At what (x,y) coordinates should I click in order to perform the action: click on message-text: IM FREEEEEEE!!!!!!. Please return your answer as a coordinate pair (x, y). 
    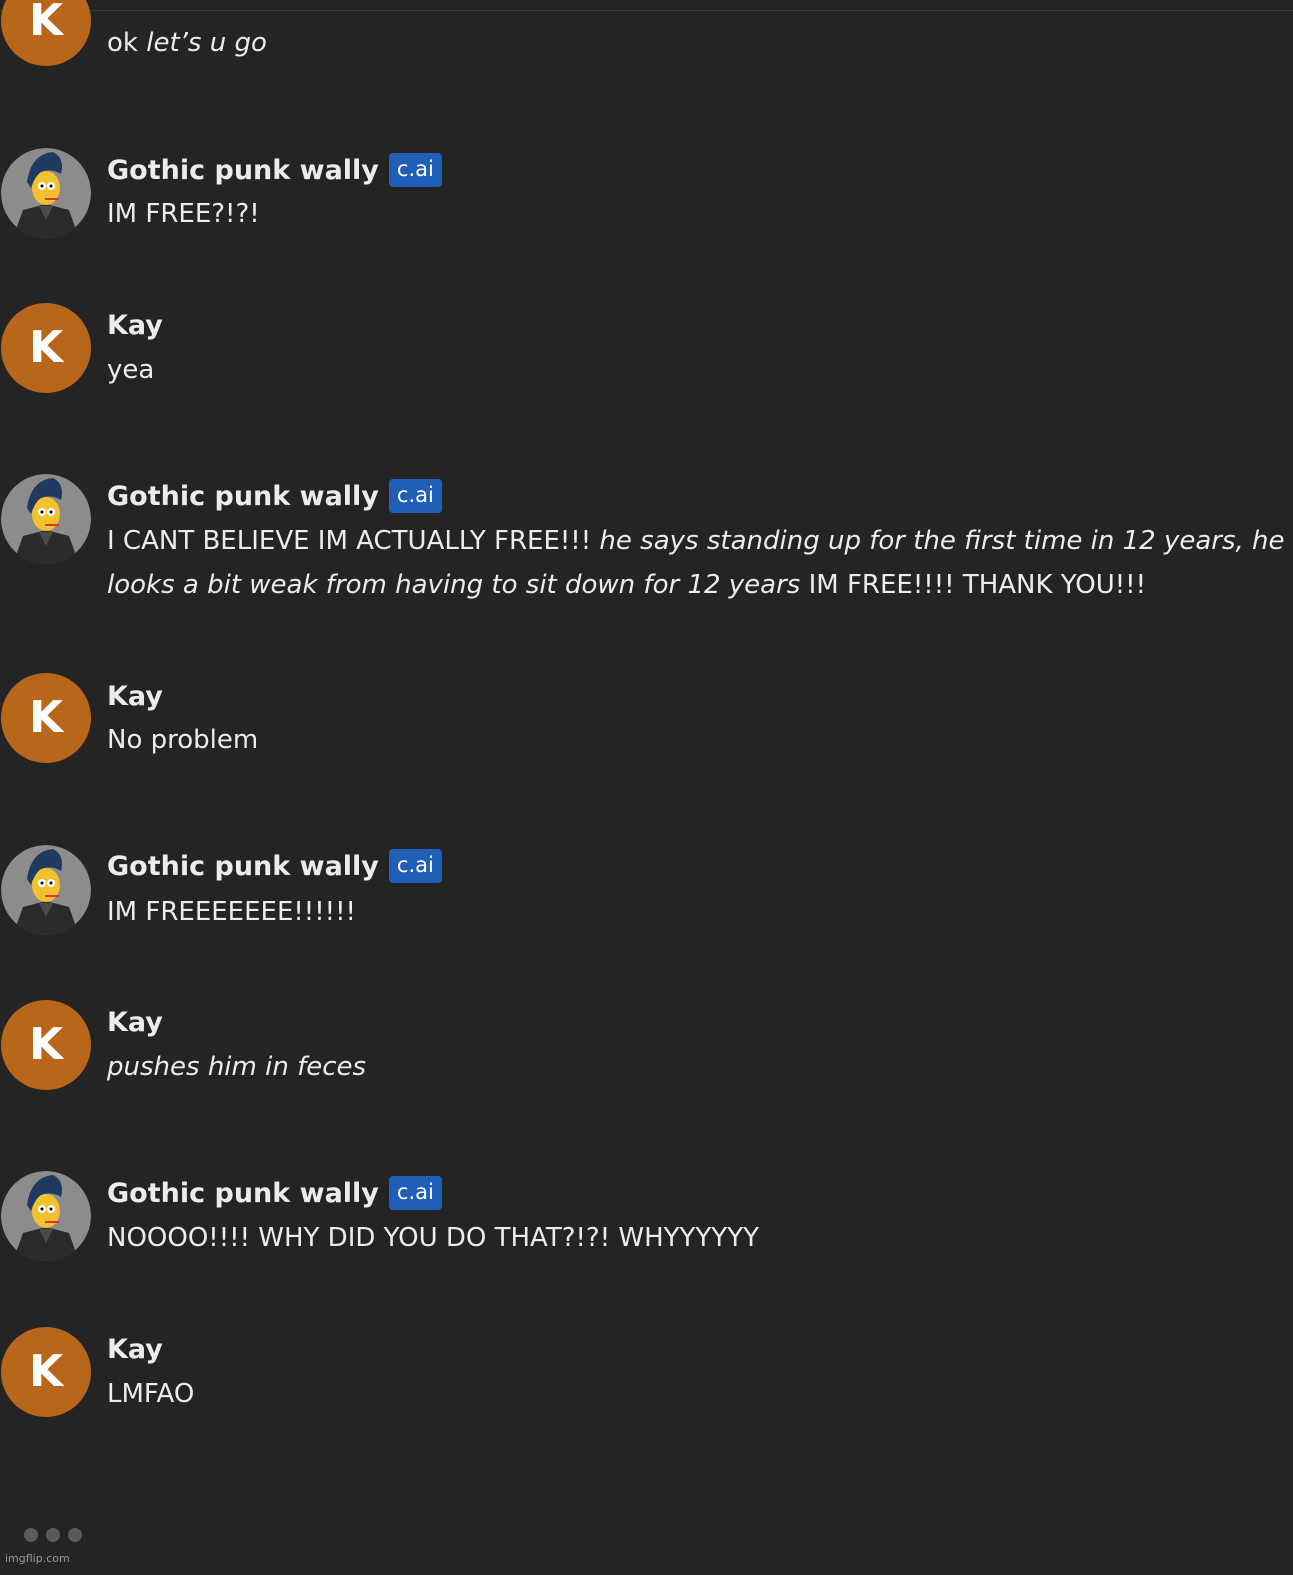
    Looking at the image, I should click on (231, 912).